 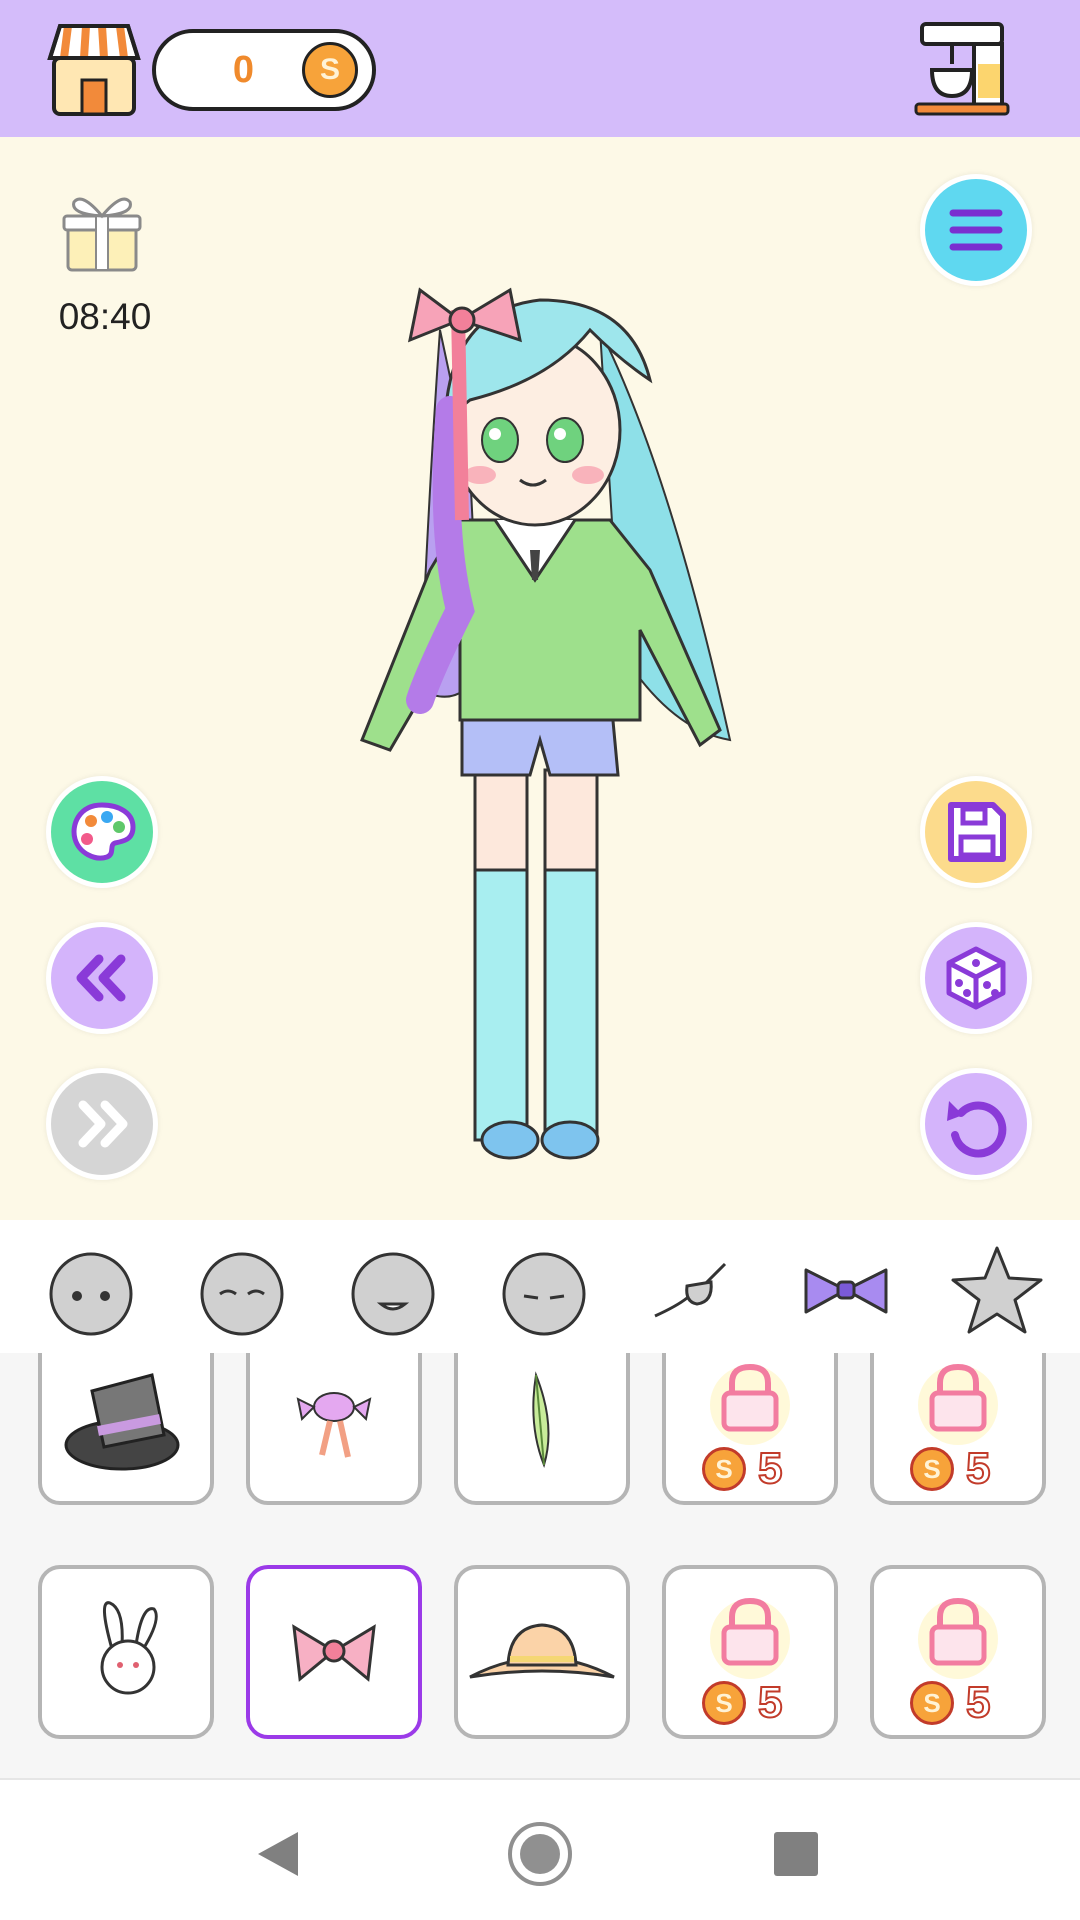 I want to click on tab-star, so click(x=997, y=1290).